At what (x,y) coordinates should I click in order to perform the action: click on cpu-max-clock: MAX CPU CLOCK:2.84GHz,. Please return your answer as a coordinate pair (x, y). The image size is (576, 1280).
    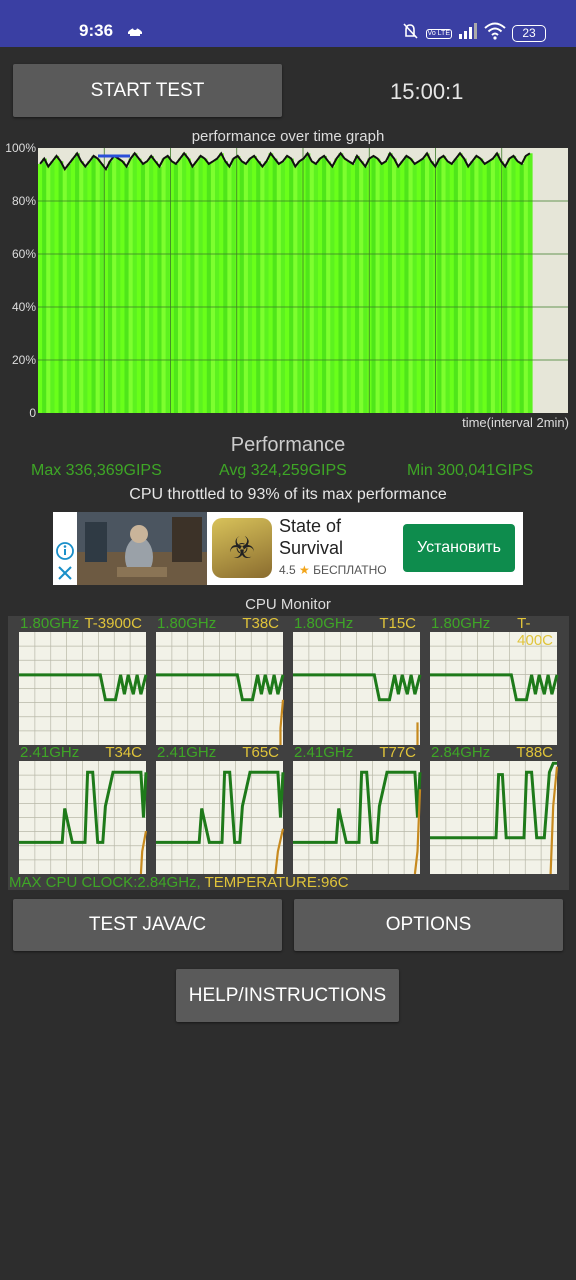
    Looking at the image, I should click on (105, 882).